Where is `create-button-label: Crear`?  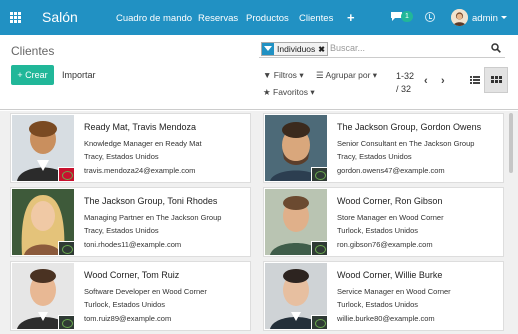 create-button-label: Crear is located at coordinates (36, 75).